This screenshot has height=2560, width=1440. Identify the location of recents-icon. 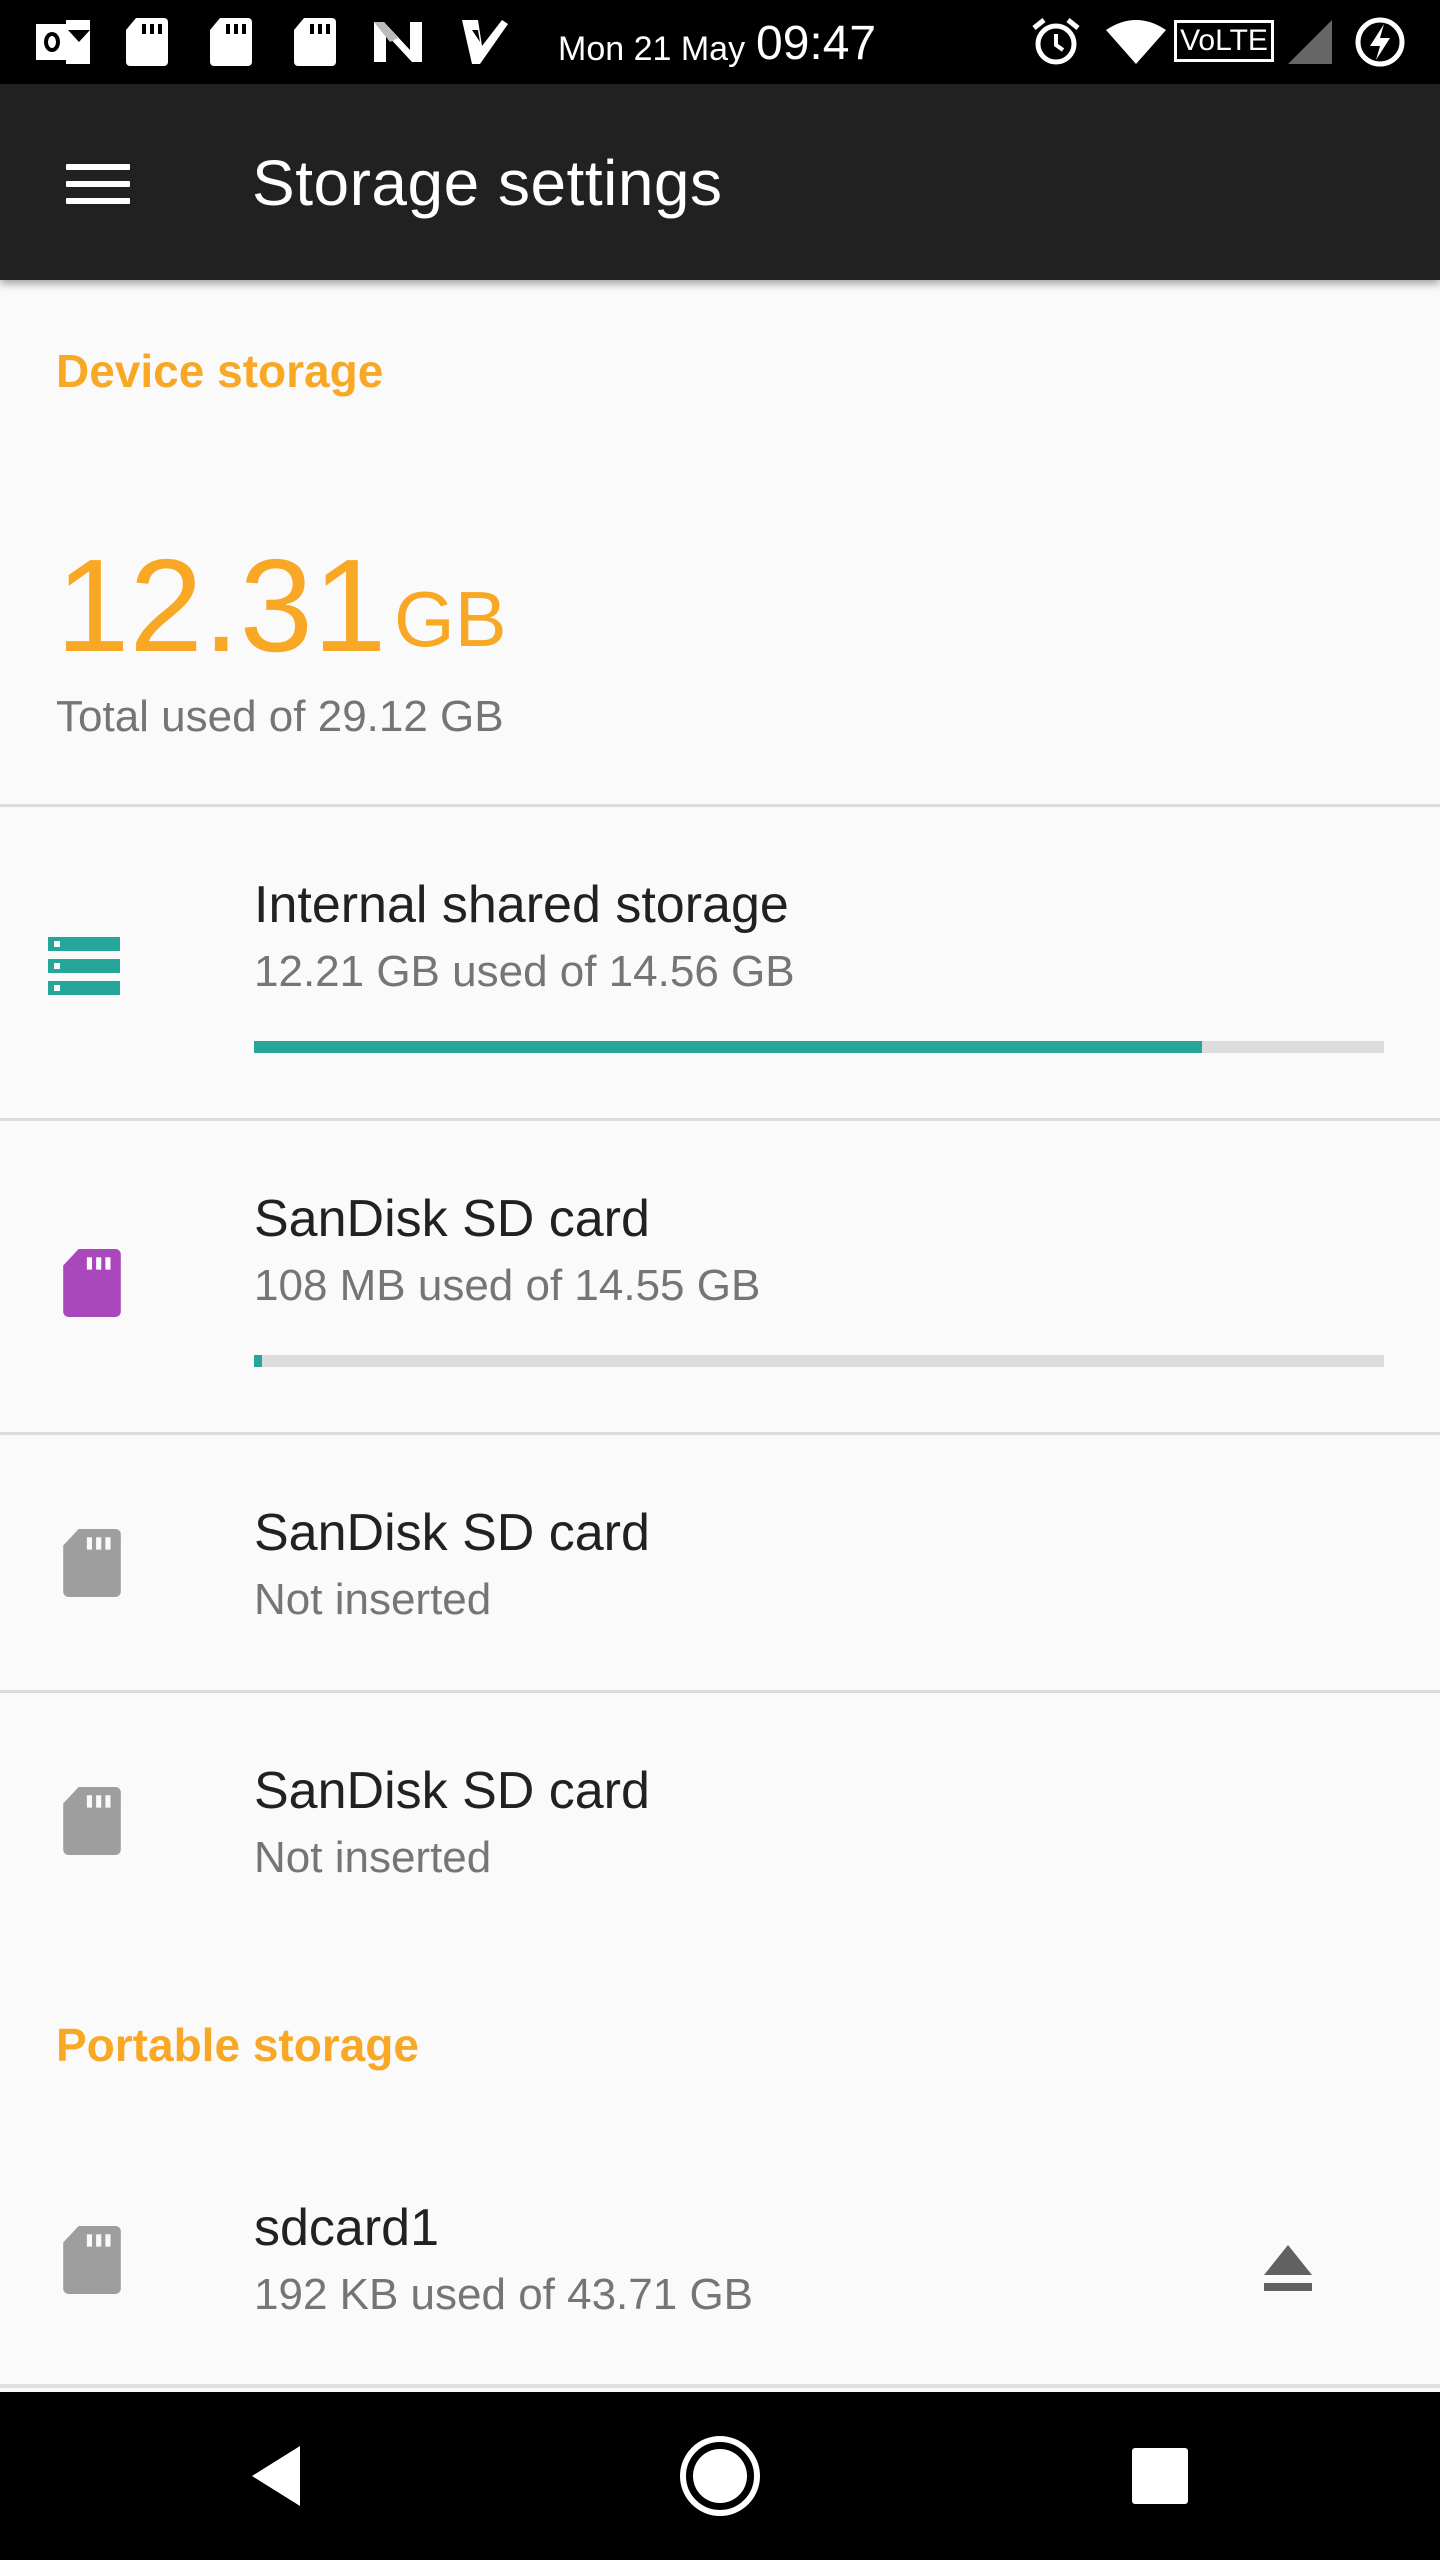
(1160, 2476).